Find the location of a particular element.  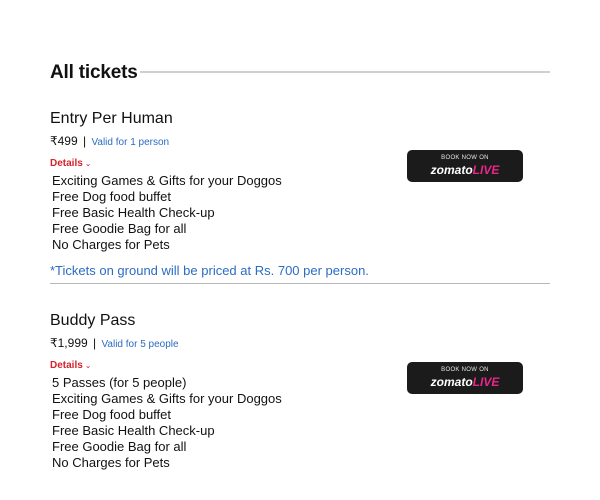

ticket-validity: Valid for 5 people is located at coordinates (140, 344).